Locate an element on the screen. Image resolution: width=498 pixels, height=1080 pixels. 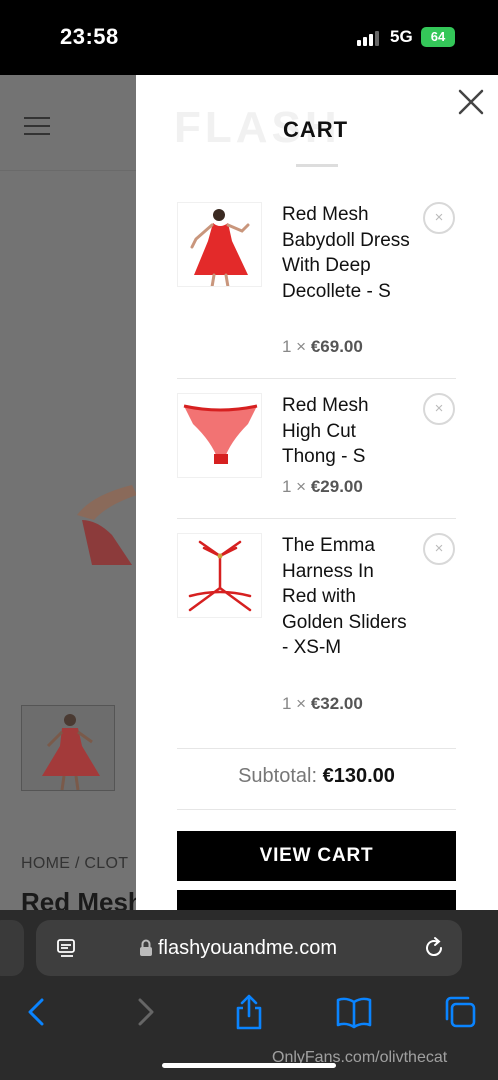
view-cart-button: VIEW CART is located at coordinates (316, 856).